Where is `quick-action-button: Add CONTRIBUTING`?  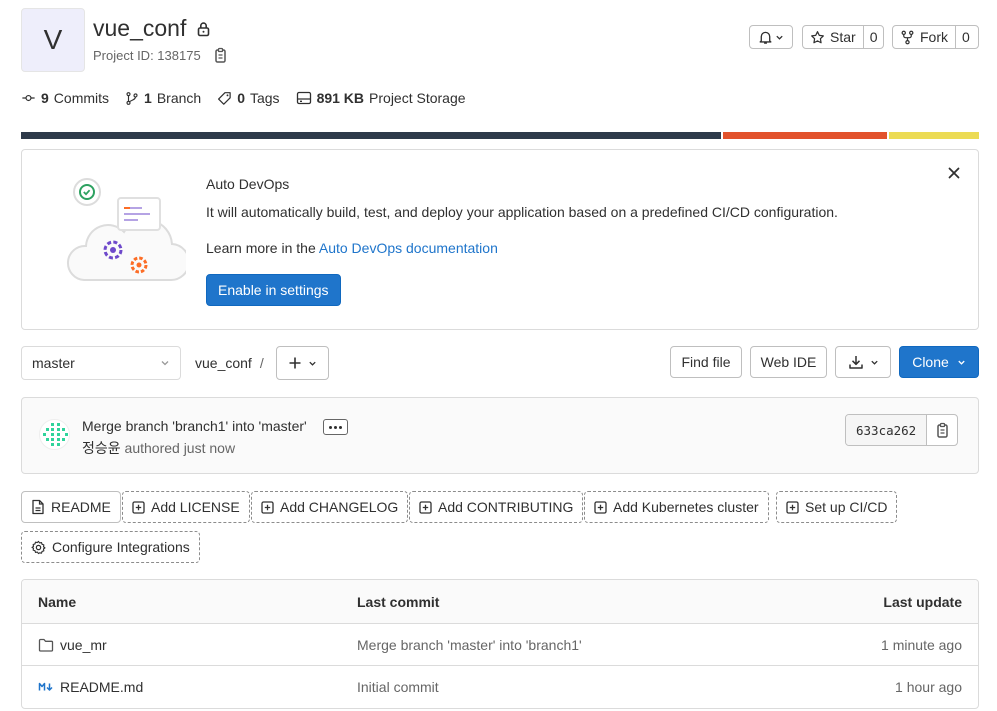 quick-action-button: Add CONTRIBUTING is located at coordinates (496, 507).